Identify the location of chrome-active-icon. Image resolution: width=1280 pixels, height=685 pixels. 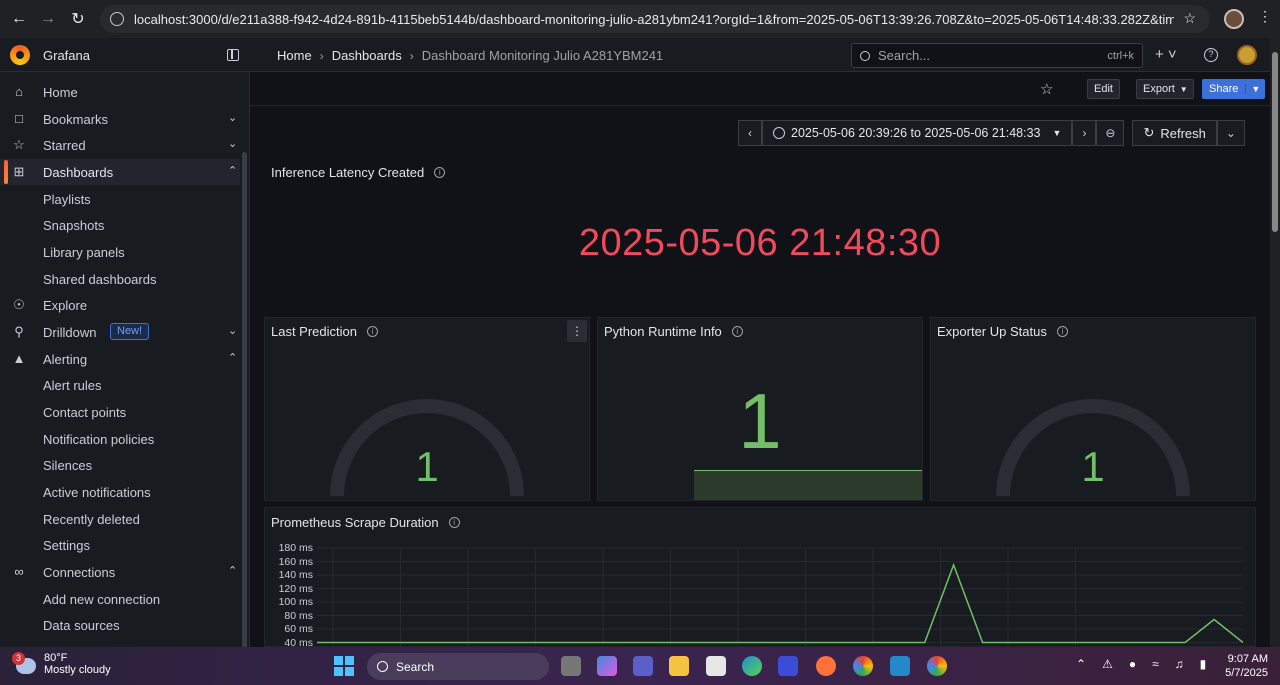
(937, 666).